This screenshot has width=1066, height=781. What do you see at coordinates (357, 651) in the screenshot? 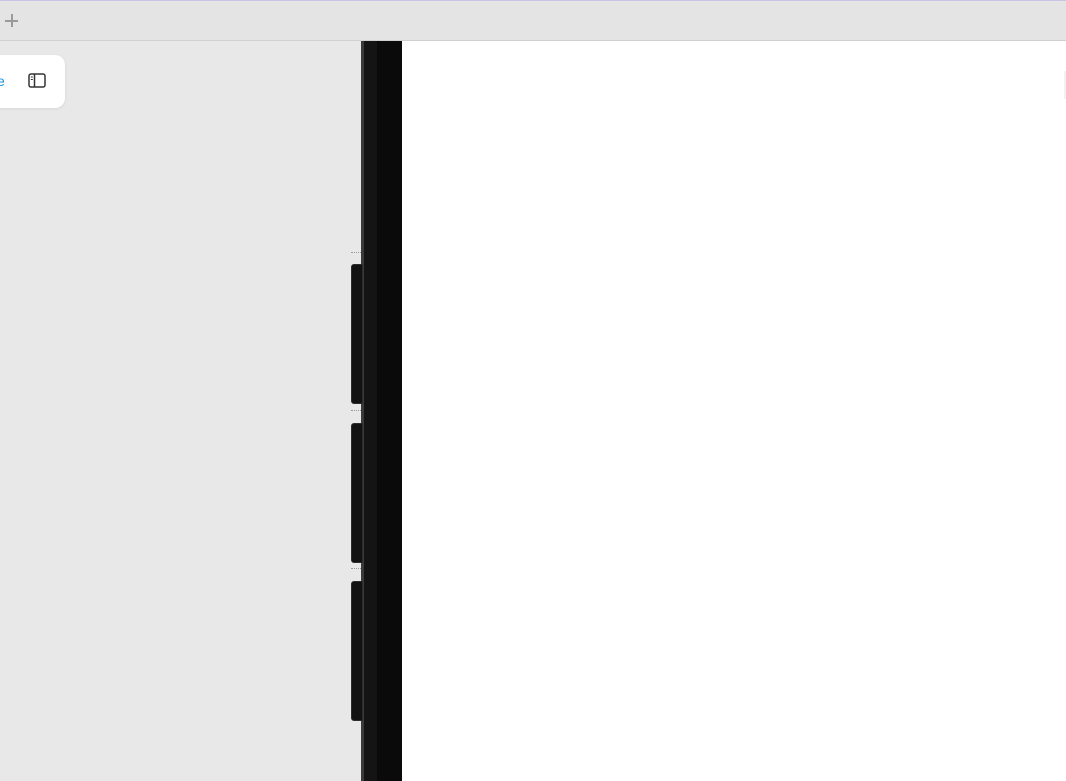
I see `side-button-power` at bounding box center [357, 651].